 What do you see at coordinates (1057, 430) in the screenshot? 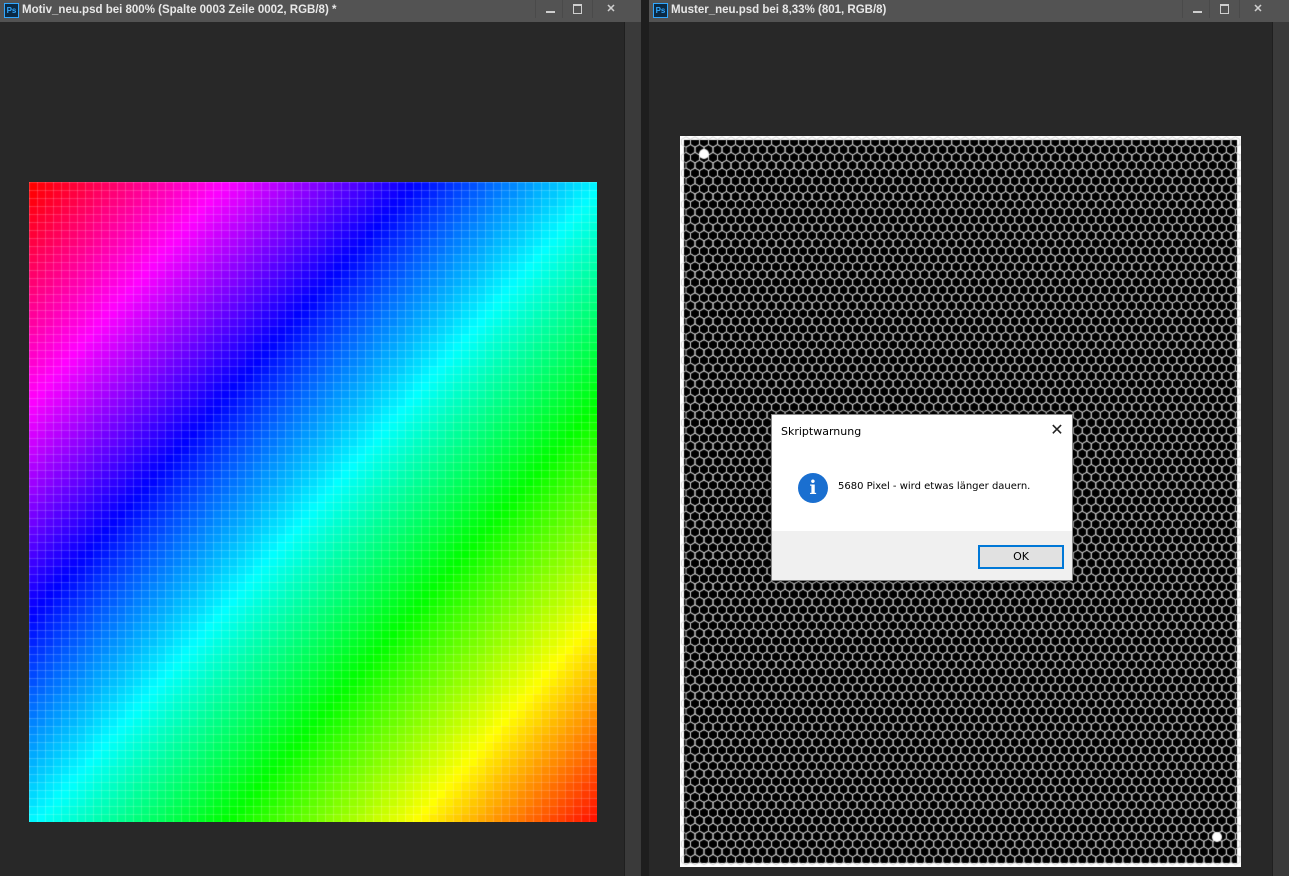
I see `dialog-close-button: ✕` at bounding box center [1057, 430].